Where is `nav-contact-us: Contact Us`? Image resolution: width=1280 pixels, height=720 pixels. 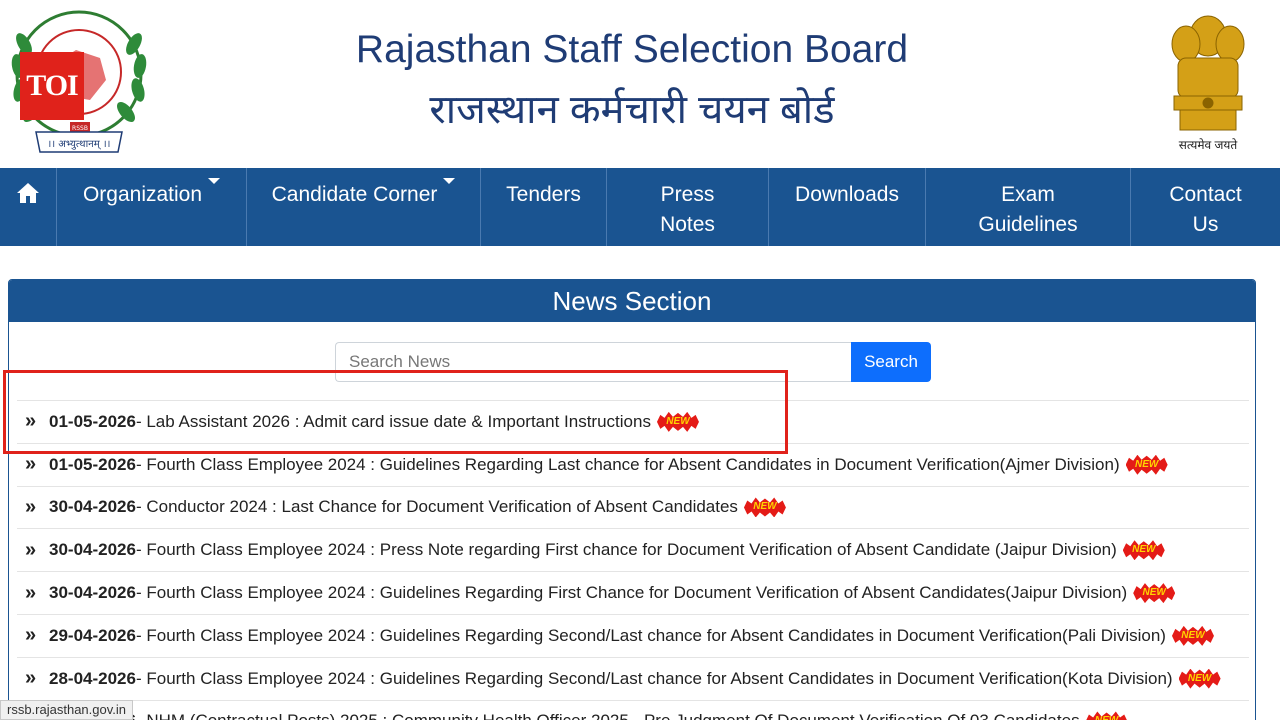
nav-contact-us: Contact Us is located at coordinates (1205, 207).